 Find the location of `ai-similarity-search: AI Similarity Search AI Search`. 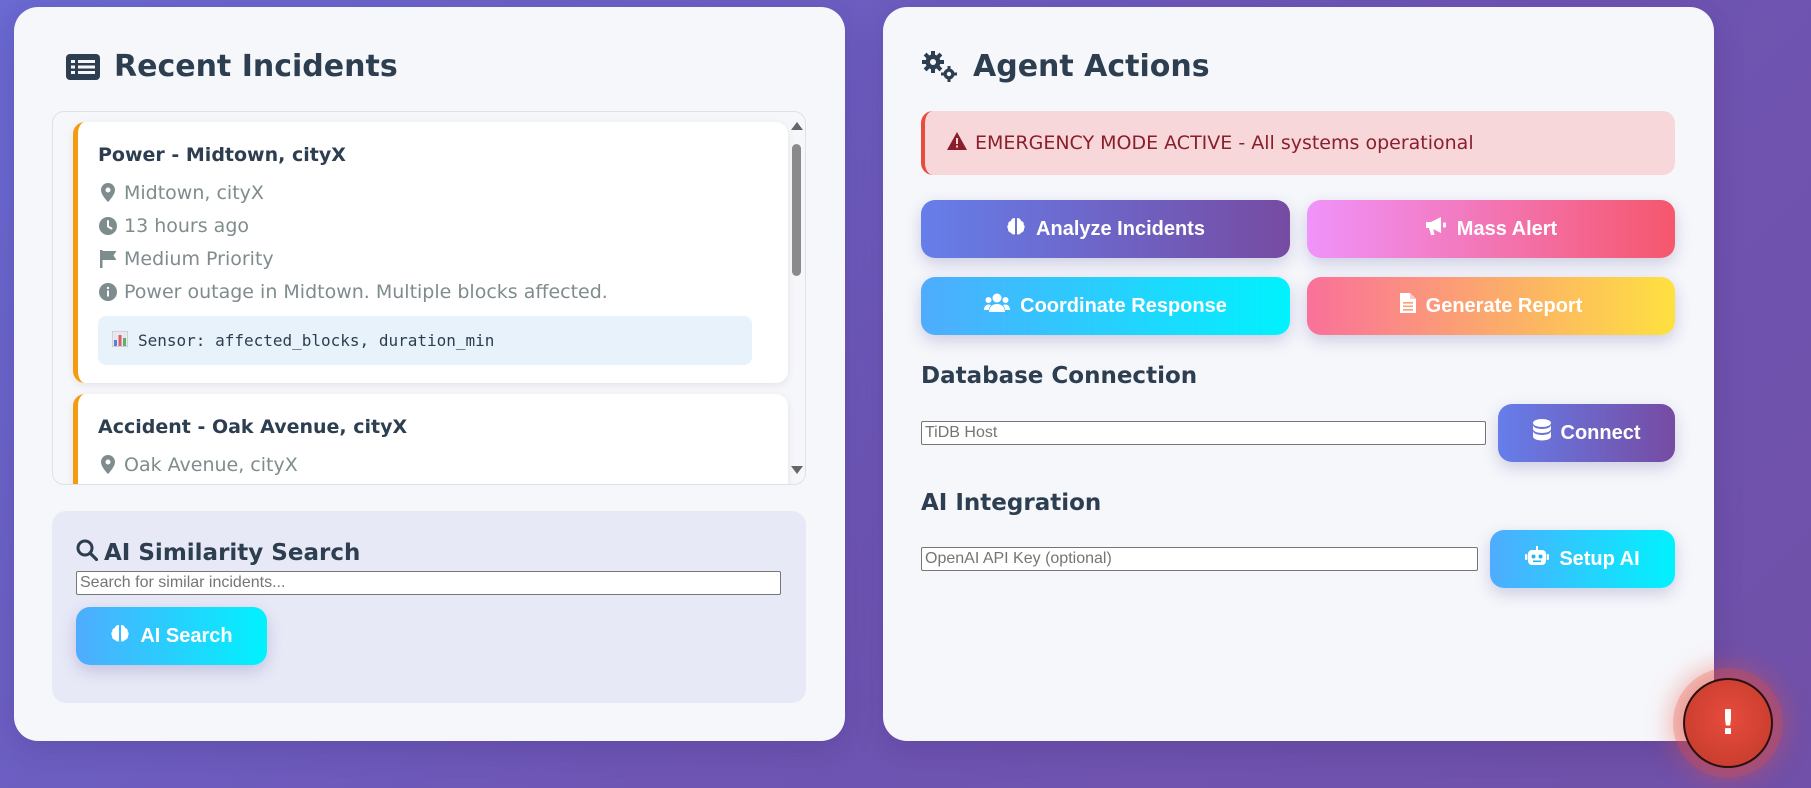

ai-similarity-search: AI Similarity Search AI Search is located at coordinates (429, 607).